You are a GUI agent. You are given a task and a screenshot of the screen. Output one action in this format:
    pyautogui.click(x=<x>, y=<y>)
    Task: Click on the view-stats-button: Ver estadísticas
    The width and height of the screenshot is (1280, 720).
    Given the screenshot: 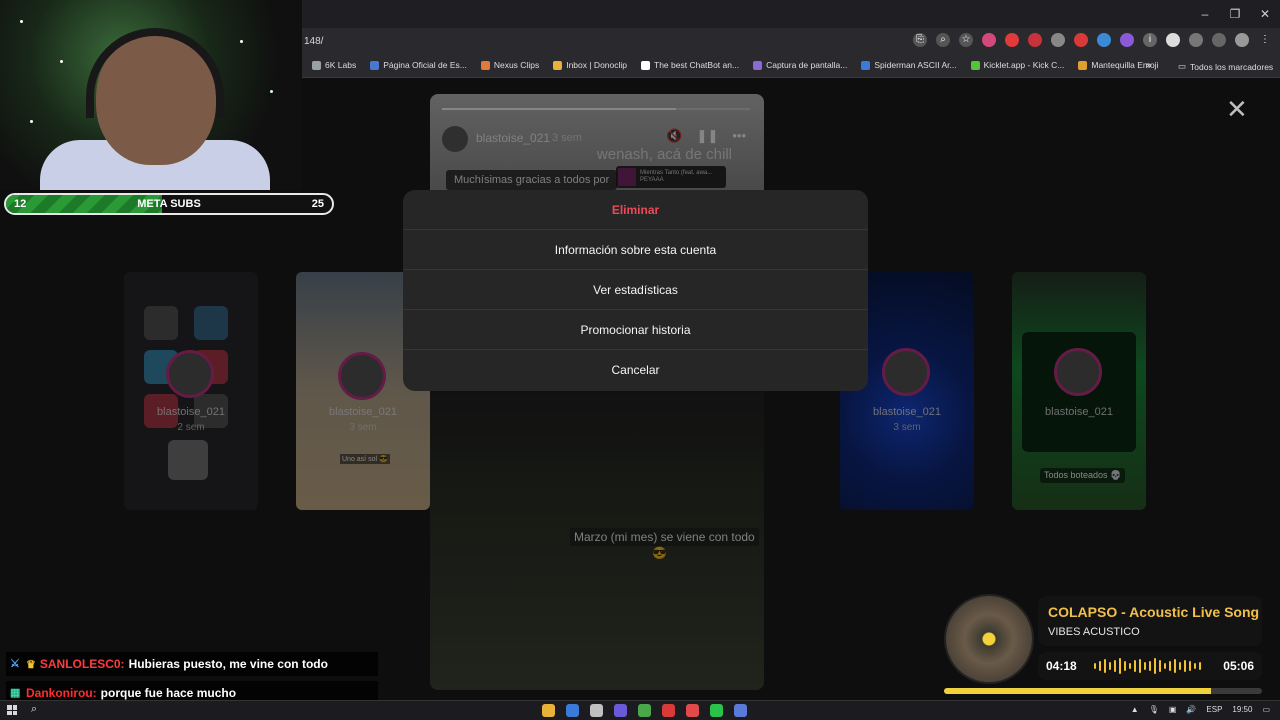 What is the action you would take?
    pyautogui.click(x=635, y=290)
    